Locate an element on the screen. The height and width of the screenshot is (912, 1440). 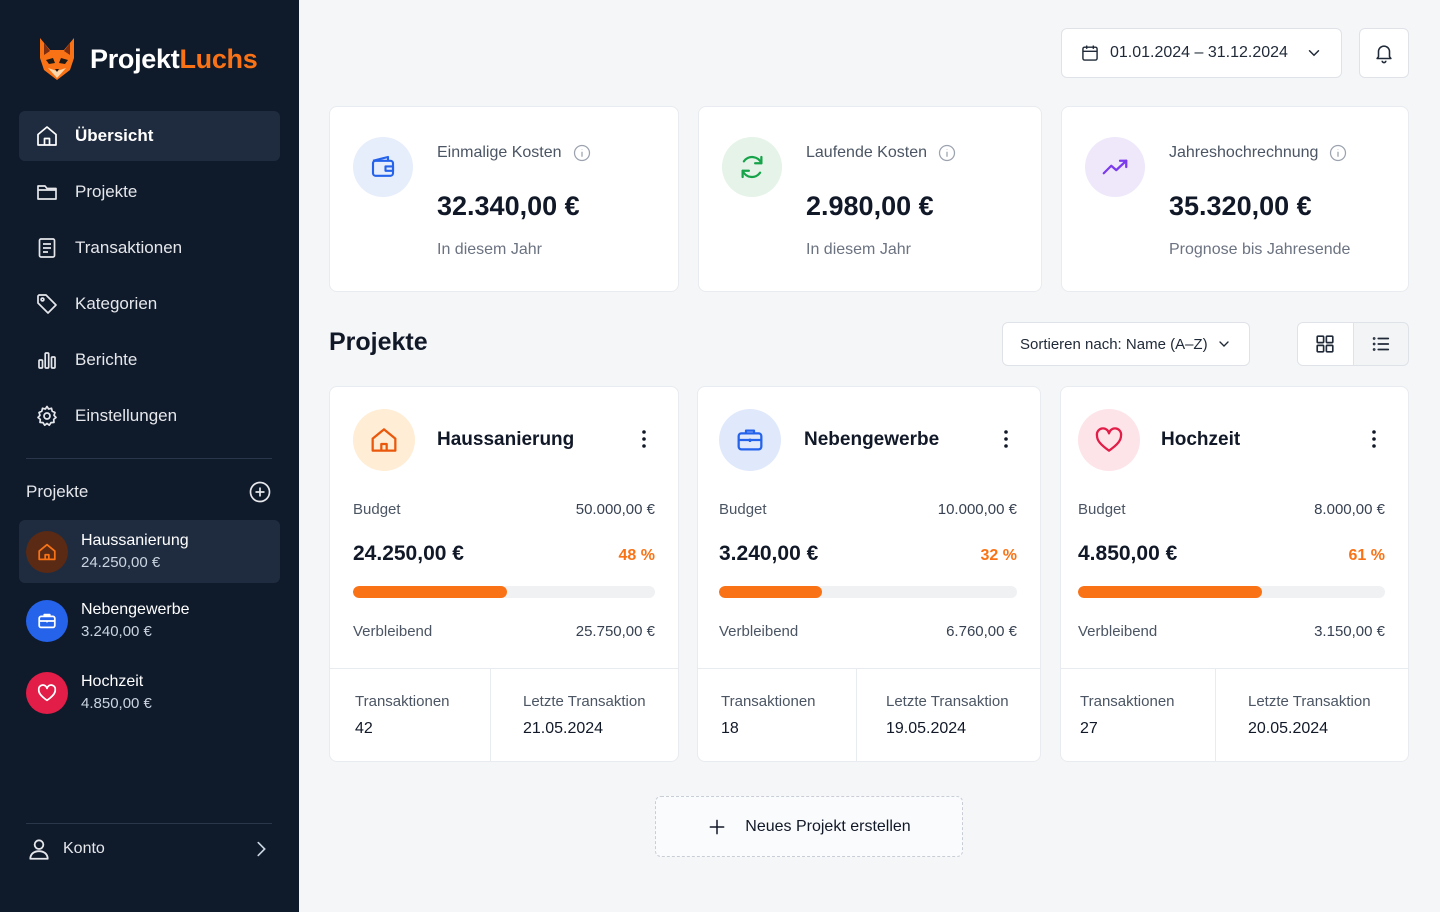
sidebar-project-name: Nebengewerbe is located at coordinates (135, 609).